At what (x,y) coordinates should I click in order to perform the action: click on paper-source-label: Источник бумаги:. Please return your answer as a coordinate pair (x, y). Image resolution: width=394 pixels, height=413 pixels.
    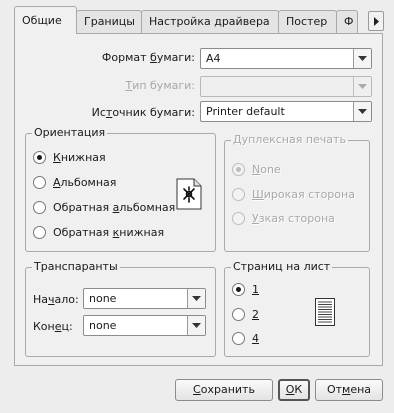
    Looking at the image, I should click on (143, 112).